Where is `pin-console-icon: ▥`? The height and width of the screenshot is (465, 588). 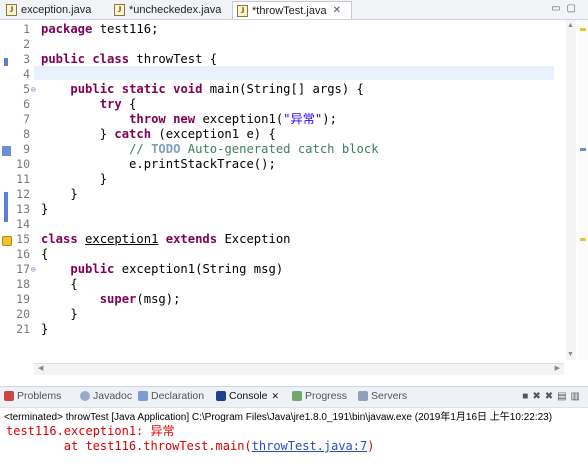 pin-console-icon: ▥ is located at coordinates (577, 396).